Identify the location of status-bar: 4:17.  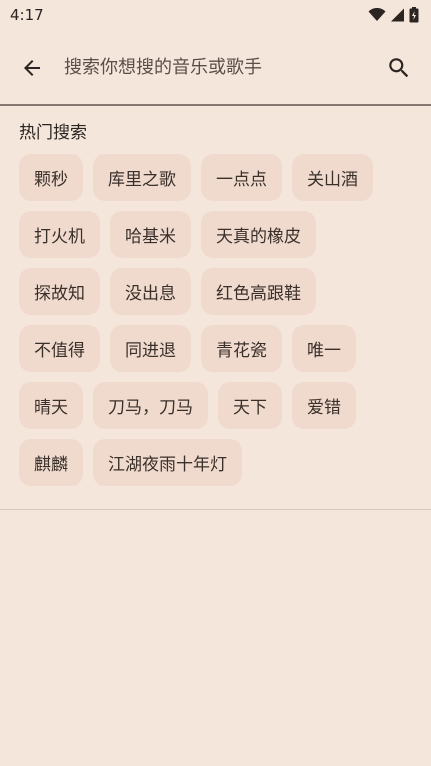
(215, 15).